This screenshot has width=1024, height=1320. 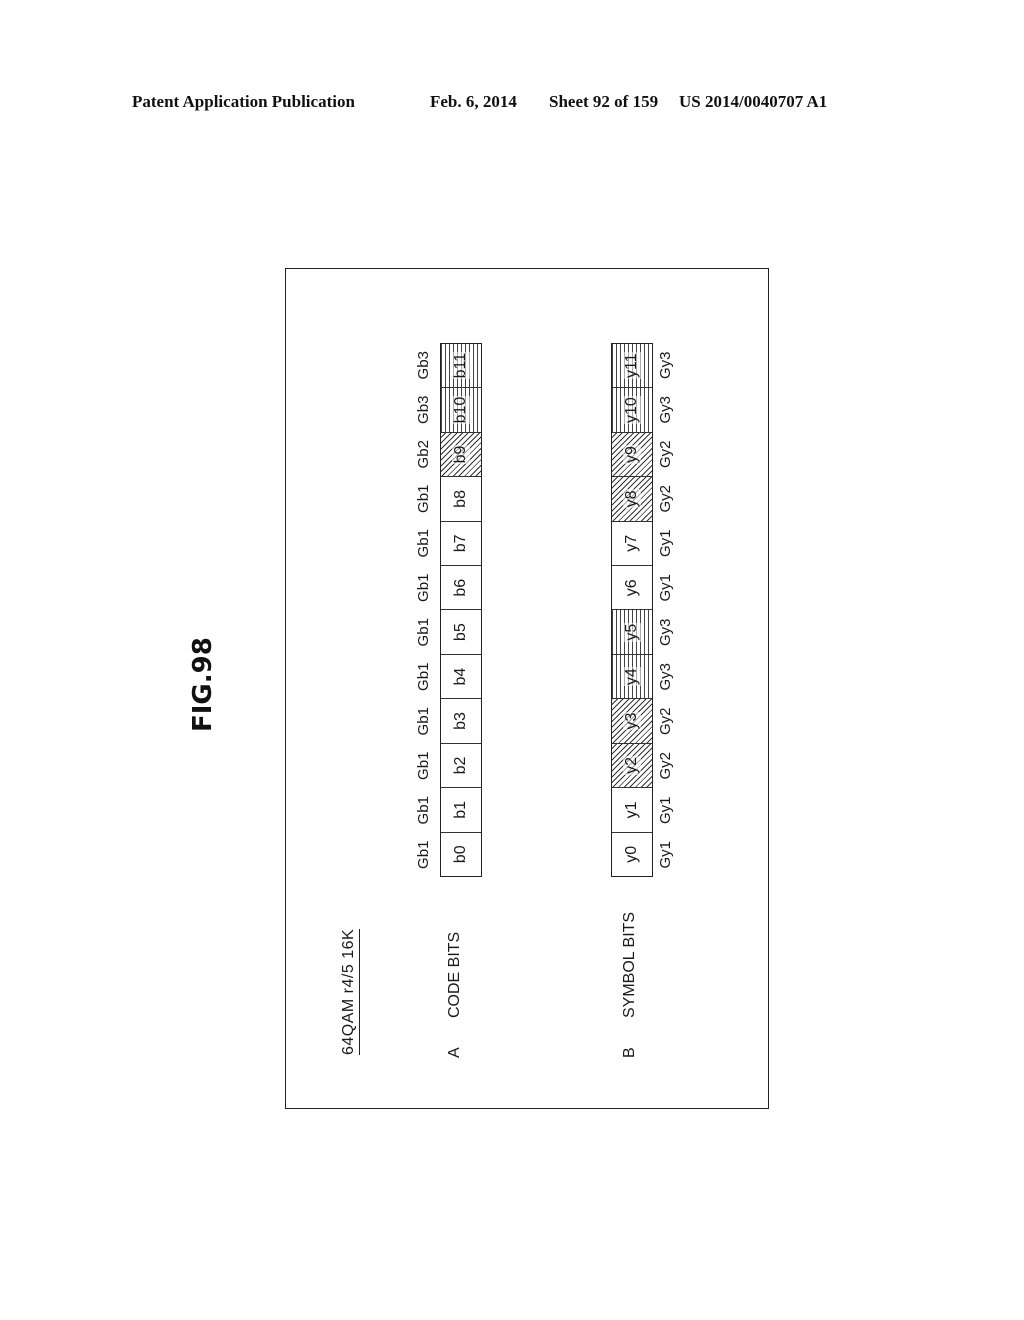 I want to click on code-bit-cell-label: b11, so click(x=461, y=365).